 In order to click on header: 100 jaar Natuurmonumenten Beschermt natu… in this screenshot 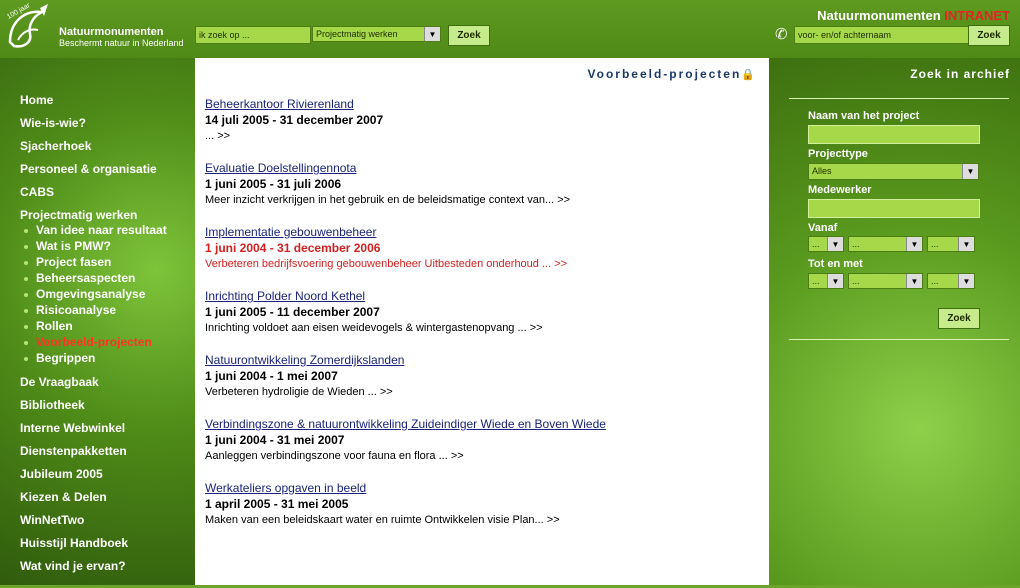, I will do `click(510, 29)`.